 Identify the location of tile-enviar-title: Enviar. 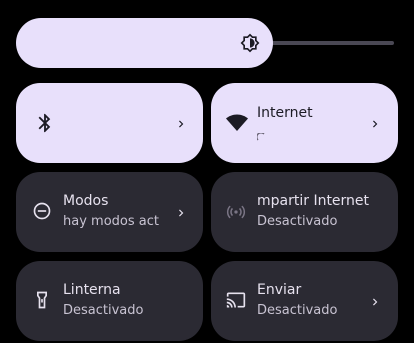
(279, 290).